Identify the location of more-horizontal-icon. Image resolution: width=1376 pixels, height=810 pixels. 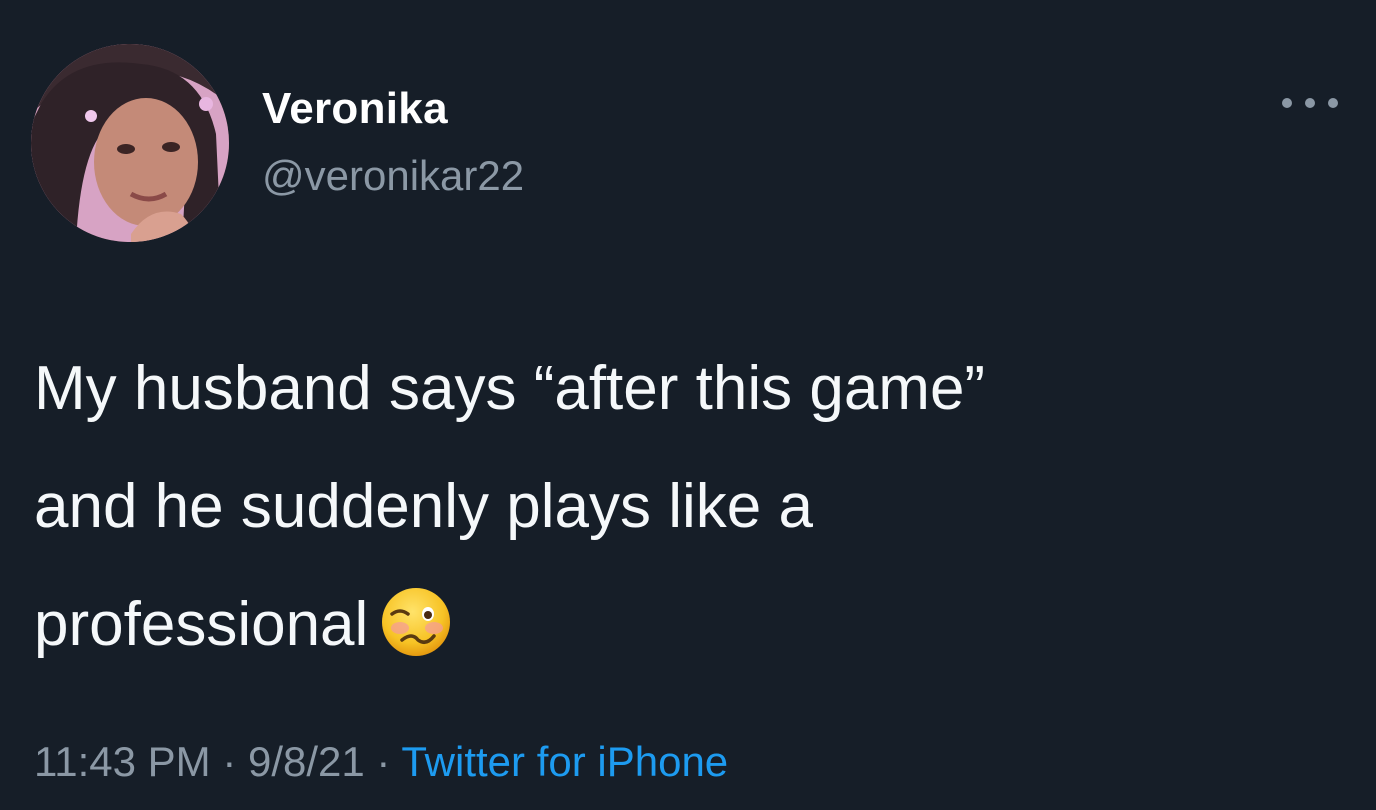
(1310, 103).